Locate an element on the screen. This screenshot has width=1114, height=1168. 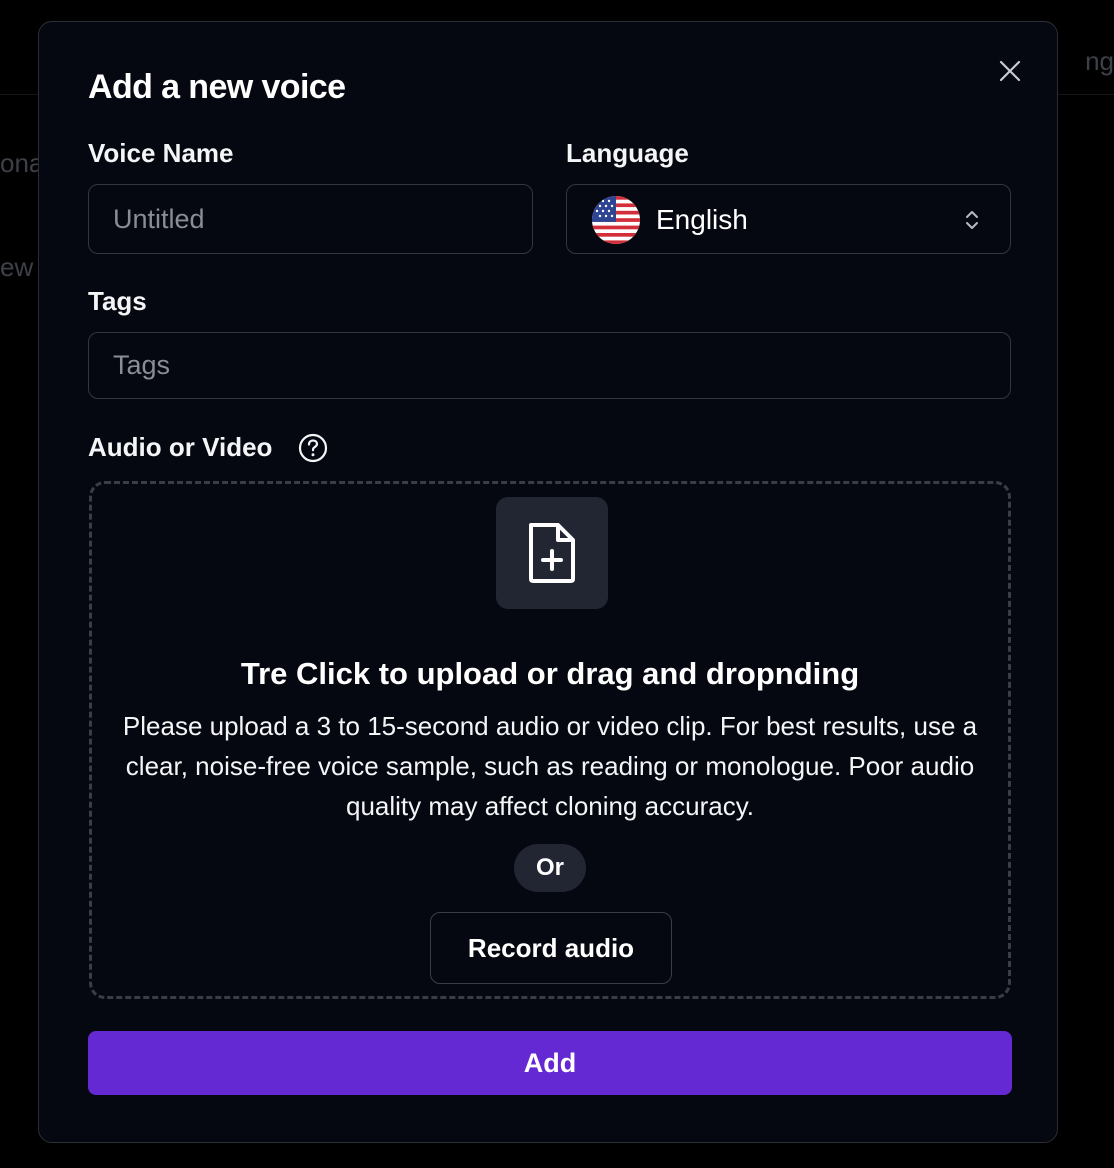
tags-field-box is located at coordinates (549, 365).